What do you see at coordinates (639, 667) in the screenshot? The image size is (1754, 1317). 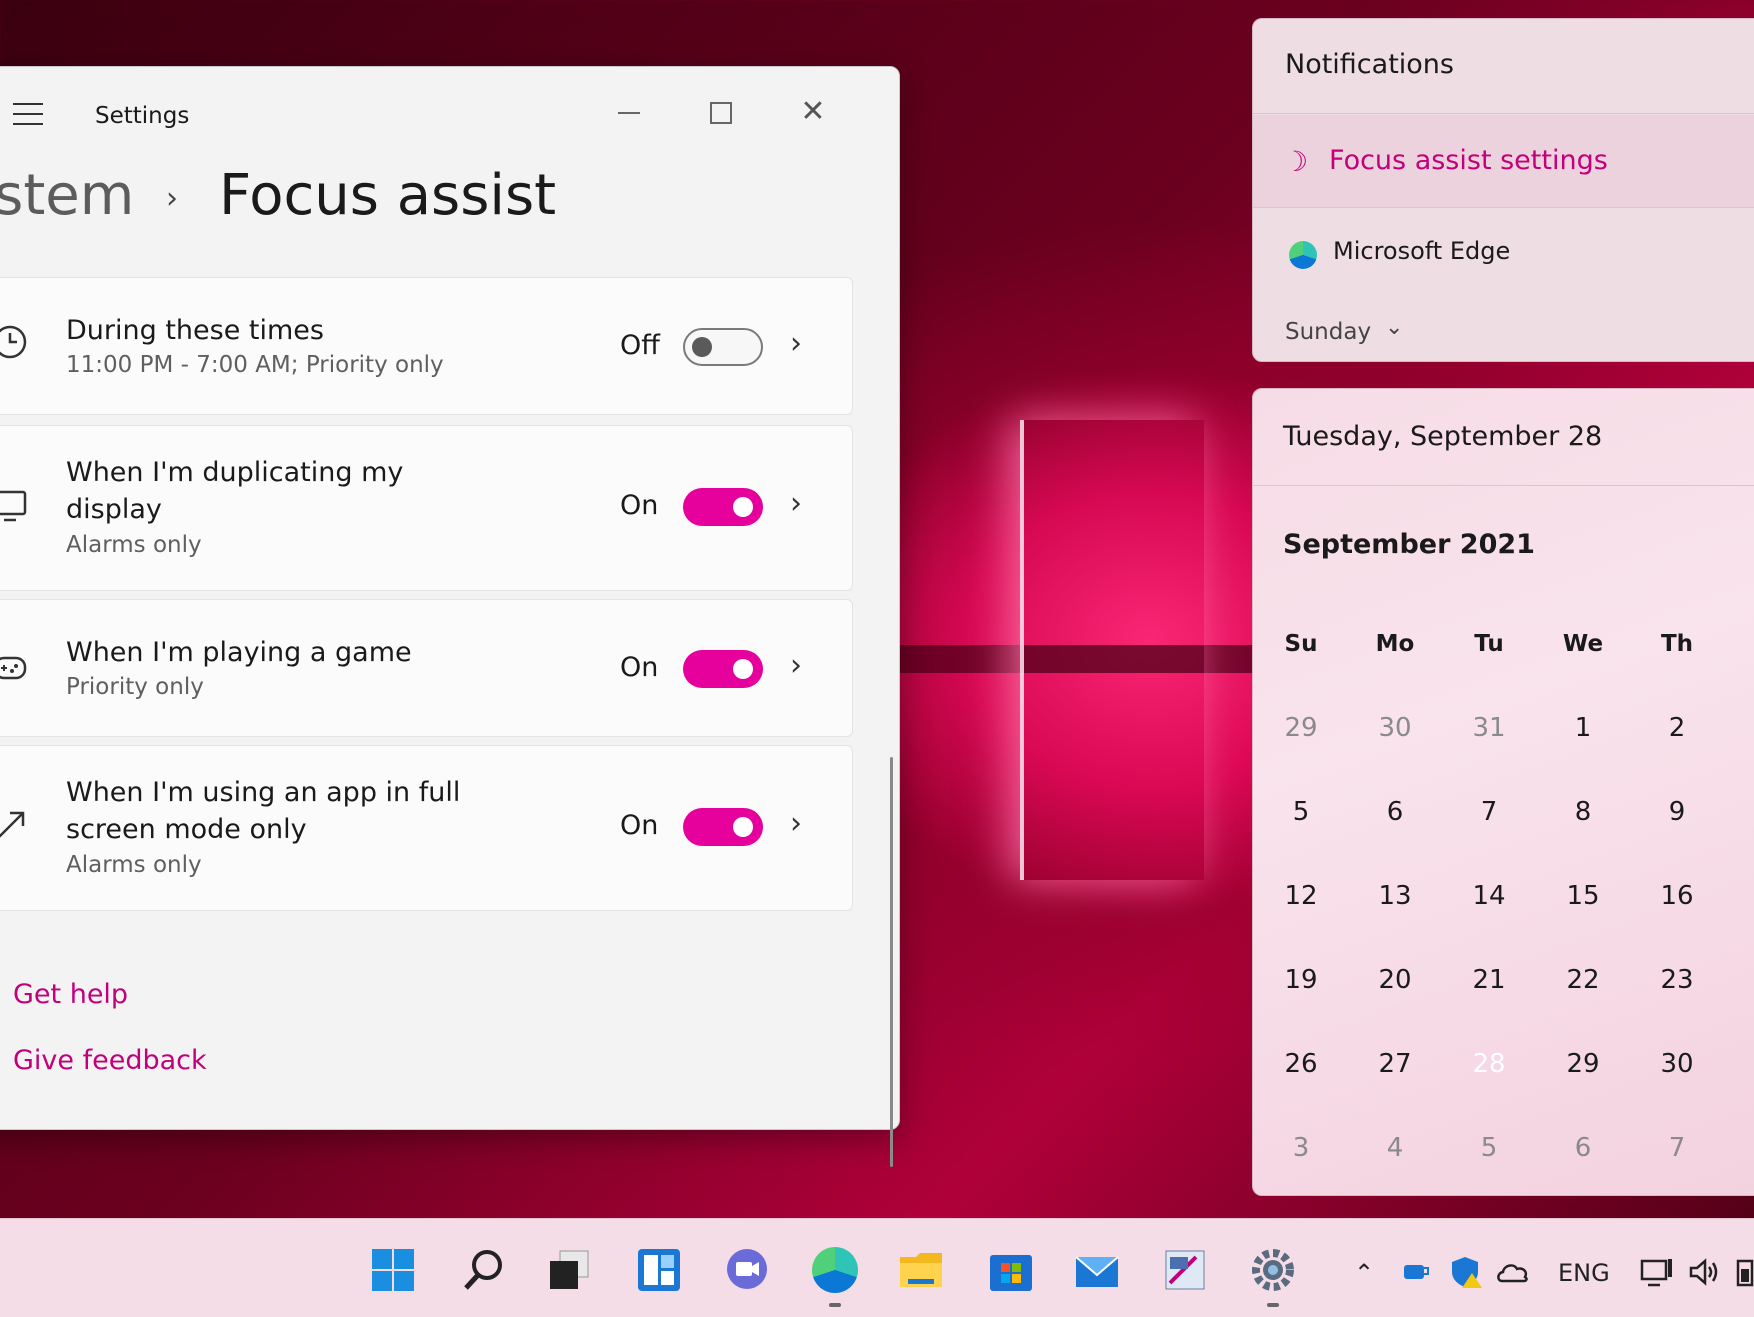 I see `toggle-state-label: On` at bounding box center [639, 667].